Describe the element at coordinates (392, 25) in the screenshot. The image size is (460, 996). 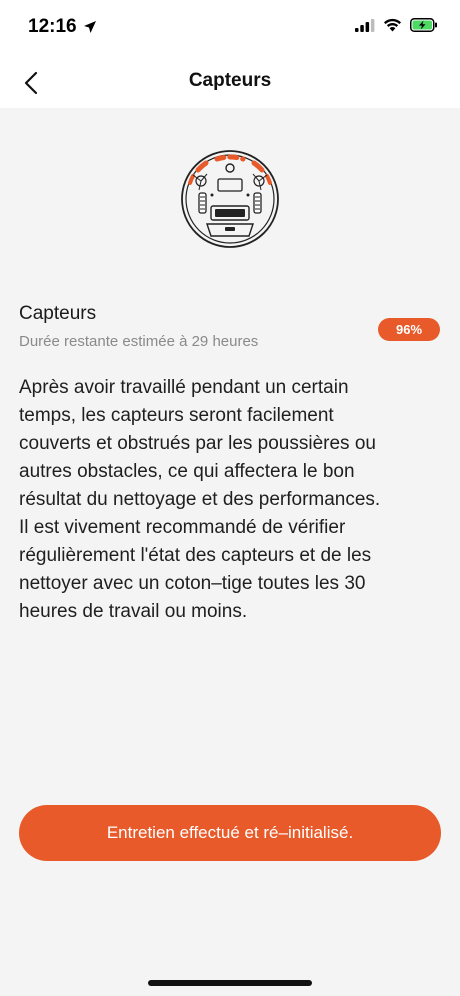
I see `wifi-icon` at that location.